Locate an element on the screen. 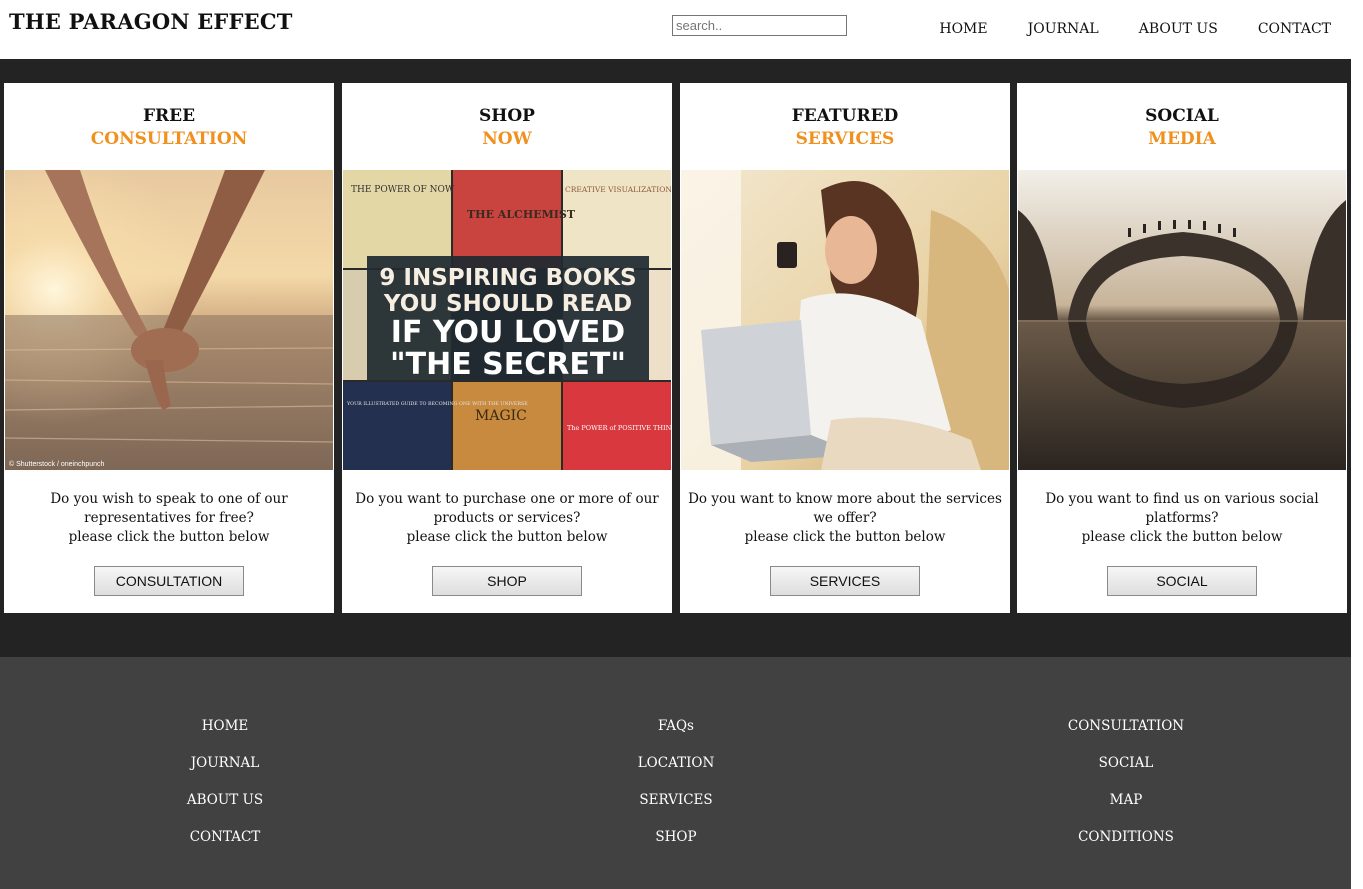 The image size is (1363, 889). banner-line: YOU SHOULD READ is located at coordinates (507, 304).